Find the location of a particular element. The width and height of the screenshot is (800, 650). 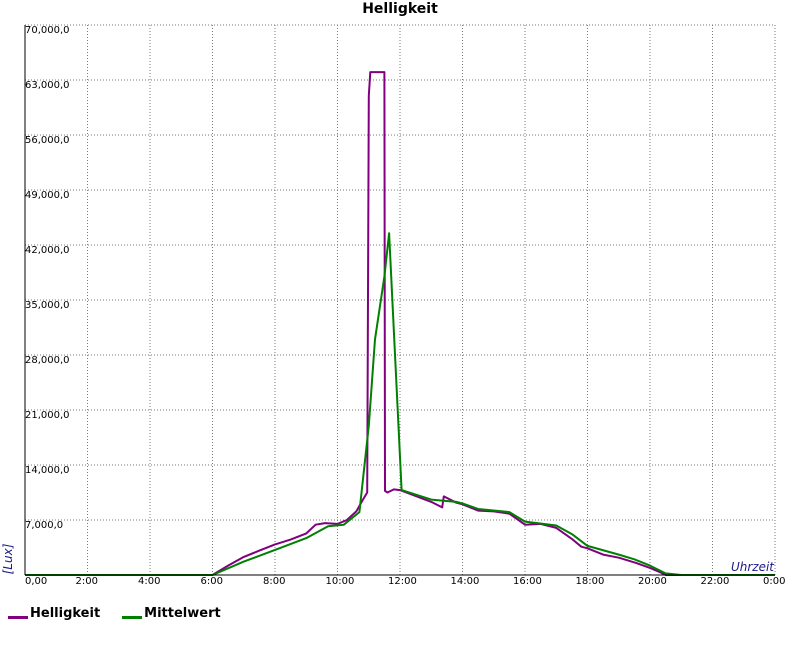

y-tick-label: 7,000,0 is located at coordinates (44, 525).